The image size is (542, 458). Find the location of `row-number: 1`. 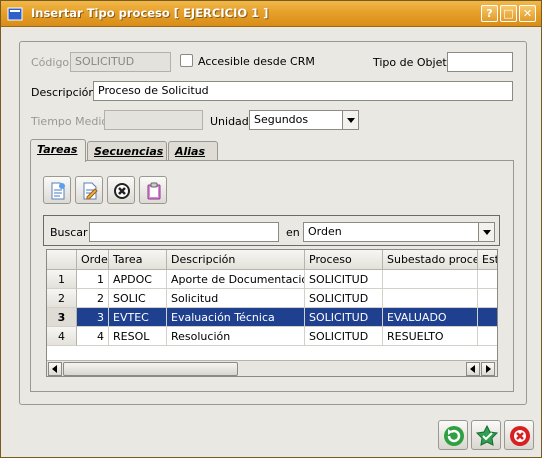

row-number: 1 is located at coordinates (62, 279).